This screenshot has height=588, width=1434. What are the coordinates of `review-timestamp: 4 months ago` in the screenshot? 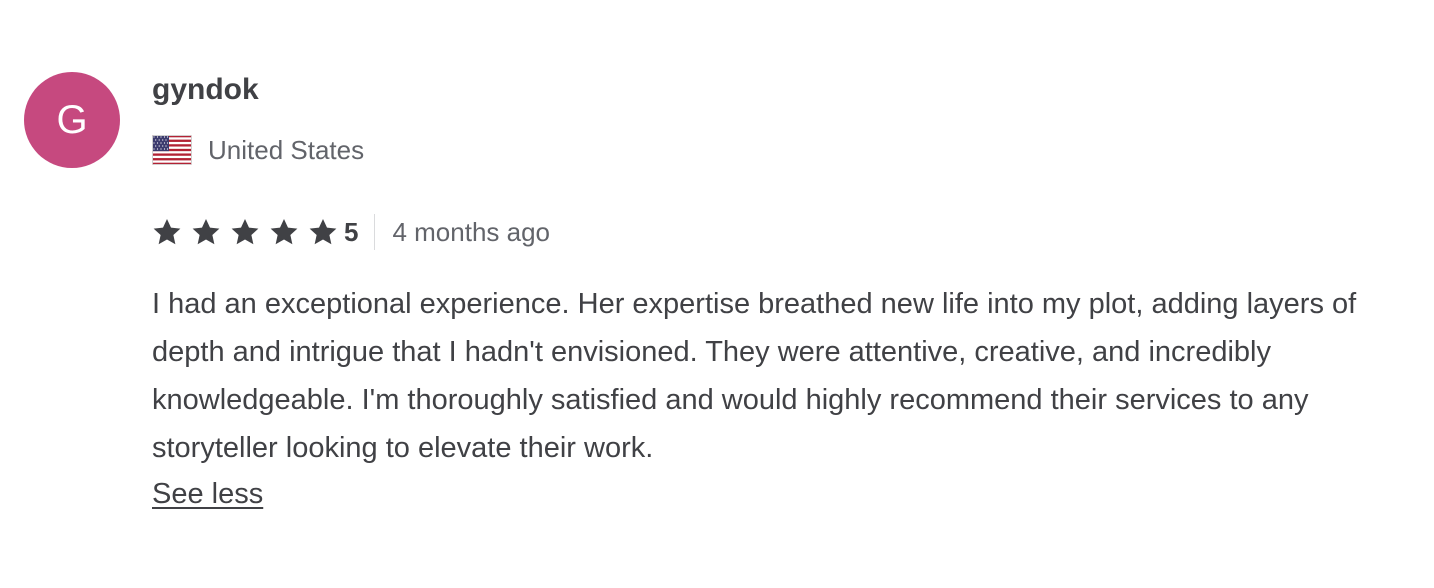 It's located at (471, 232).